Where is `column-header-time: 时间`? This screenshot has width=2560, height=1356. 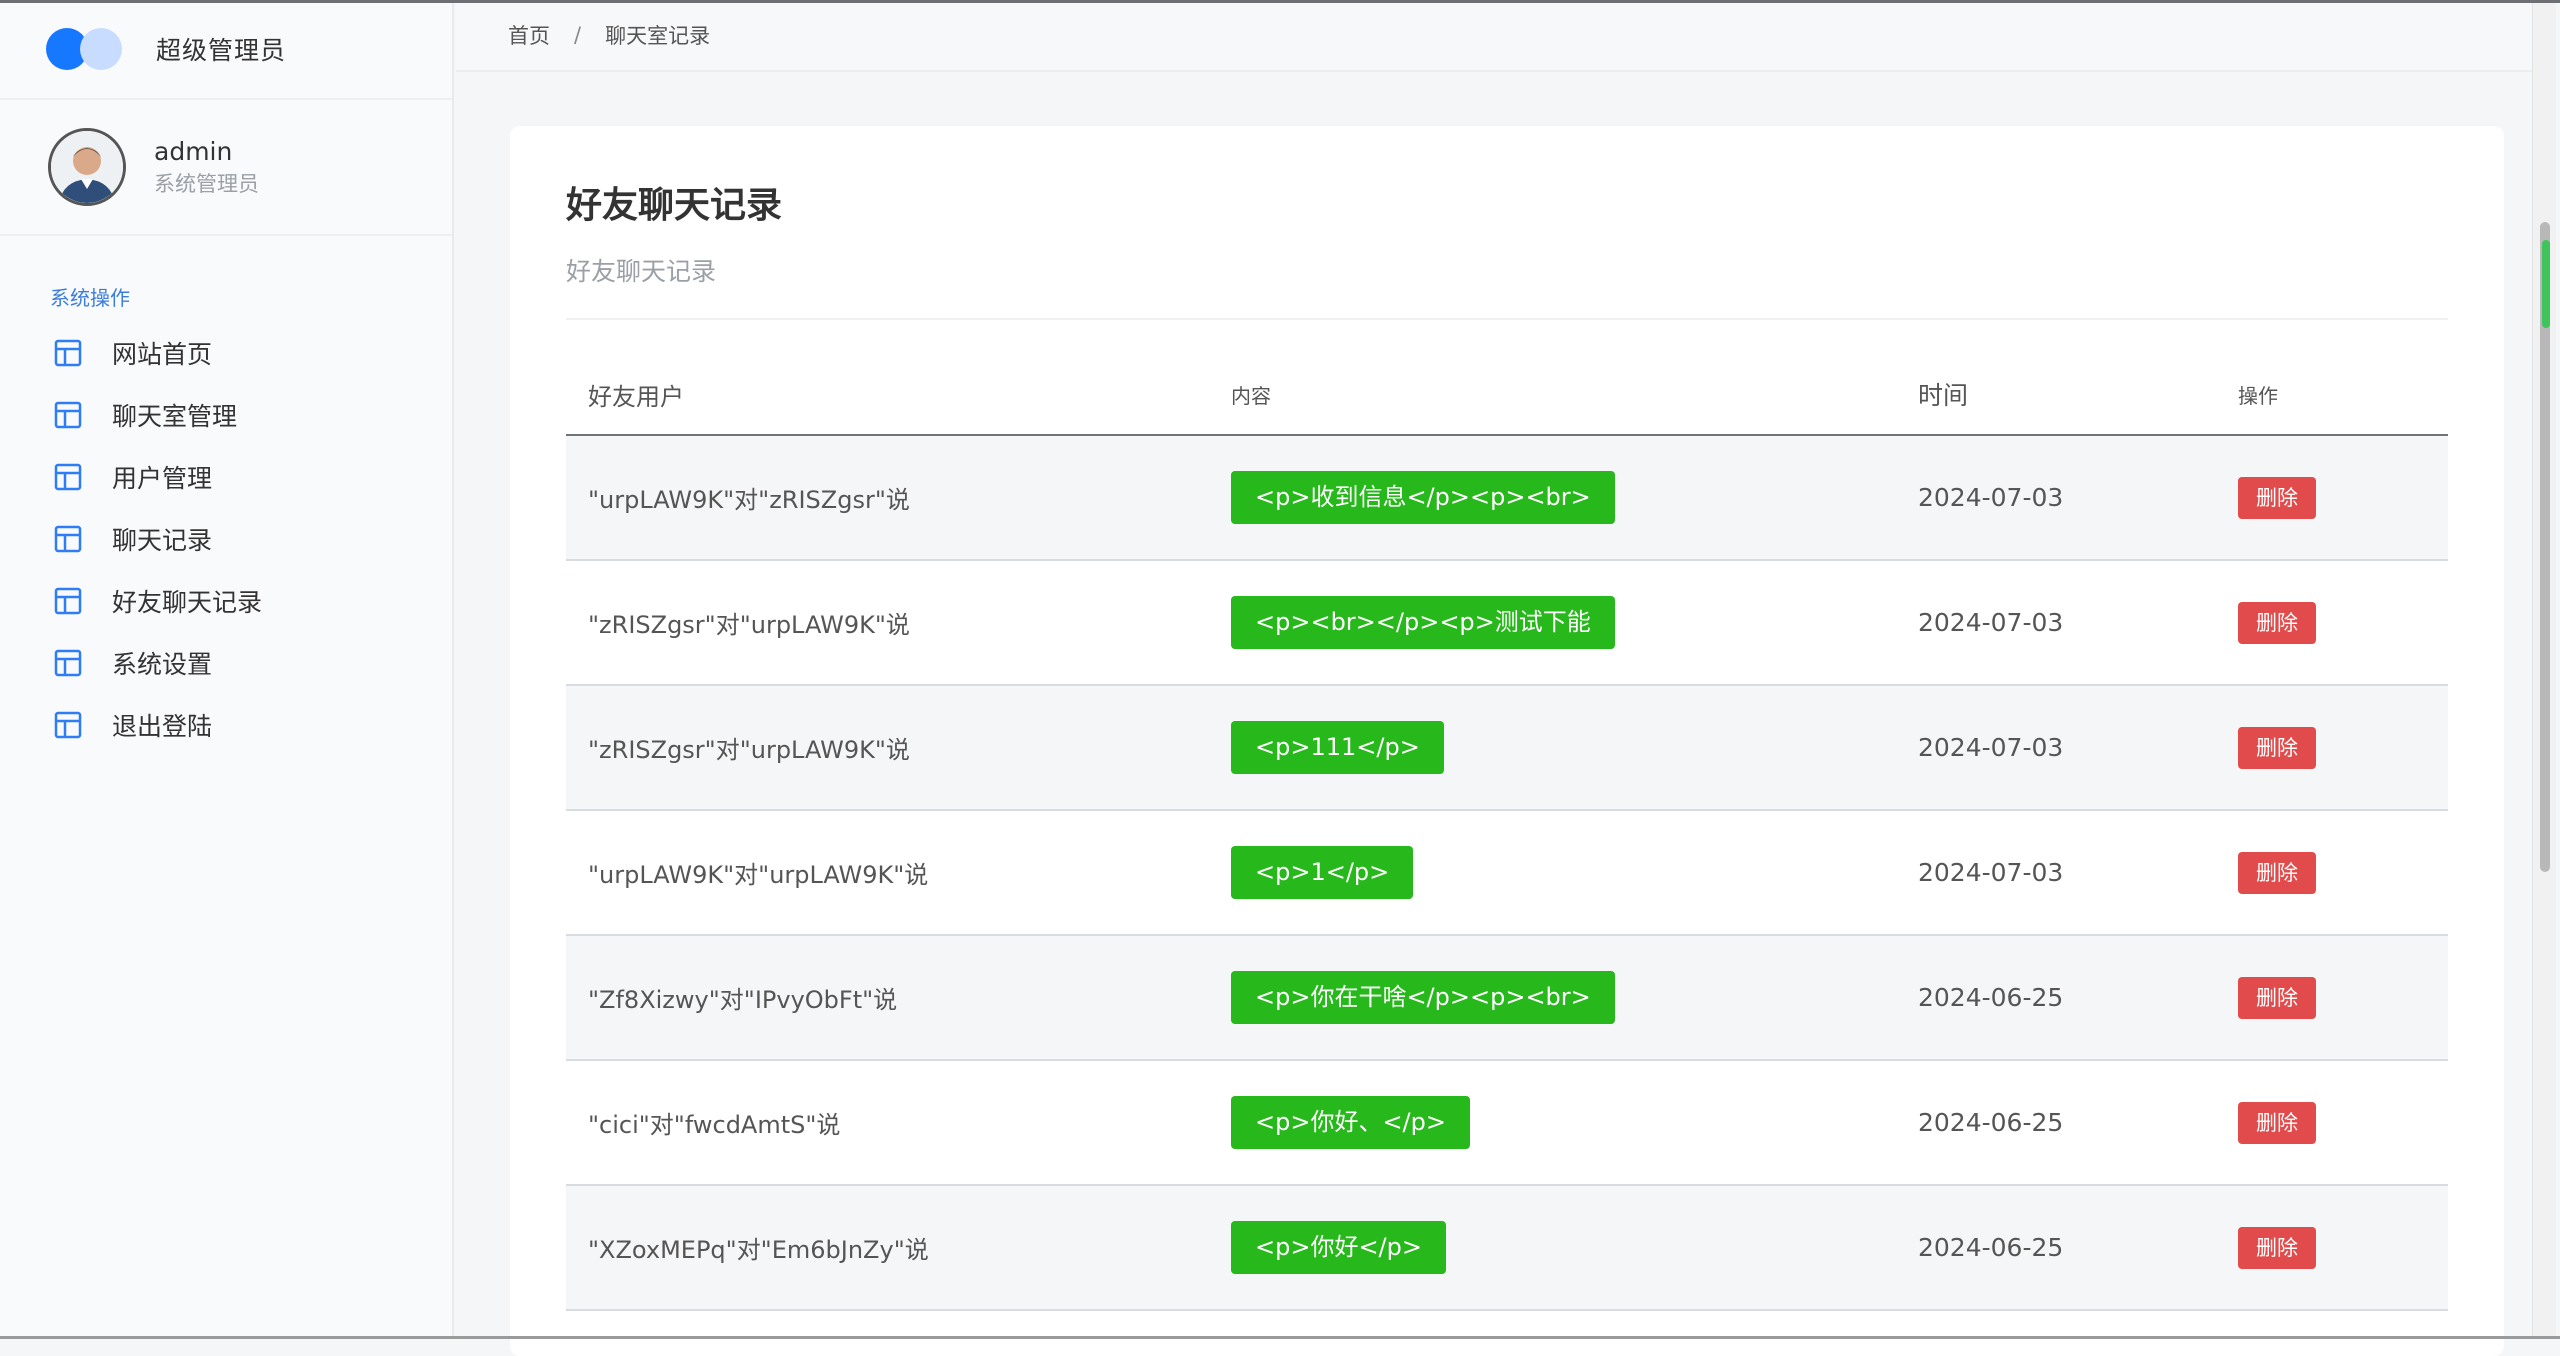
column-header-time: 时间 is located at coordinates (2078, 394).